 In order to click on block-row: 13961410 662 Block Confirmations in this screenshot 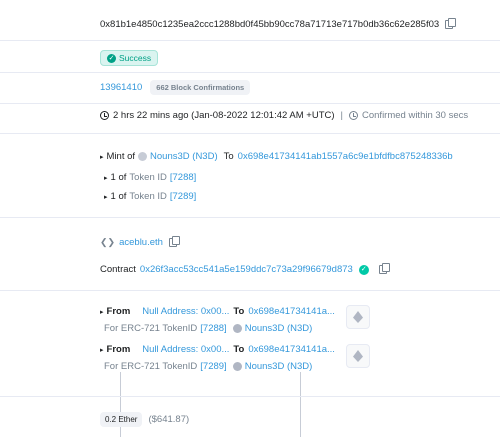, I will do `click(175, 87)`.